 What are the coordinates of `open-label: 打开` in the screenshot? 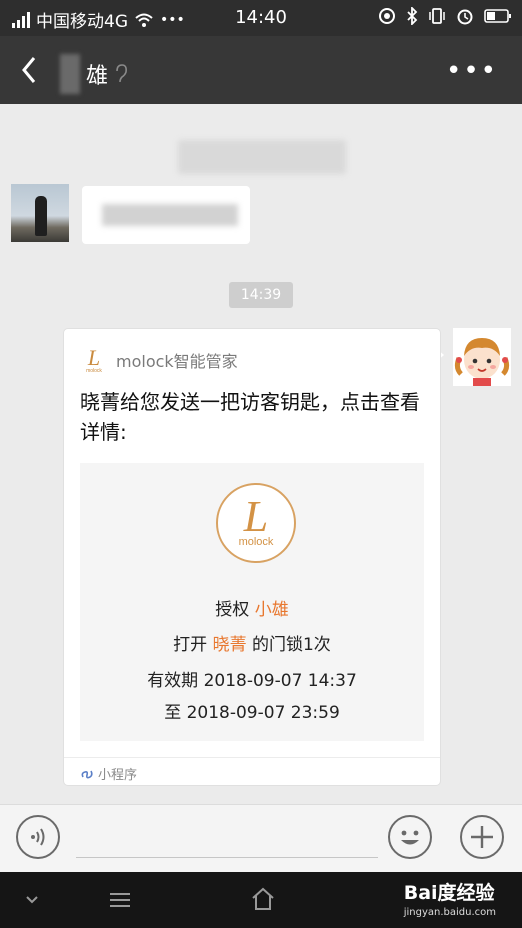 It's located at (190, 645).